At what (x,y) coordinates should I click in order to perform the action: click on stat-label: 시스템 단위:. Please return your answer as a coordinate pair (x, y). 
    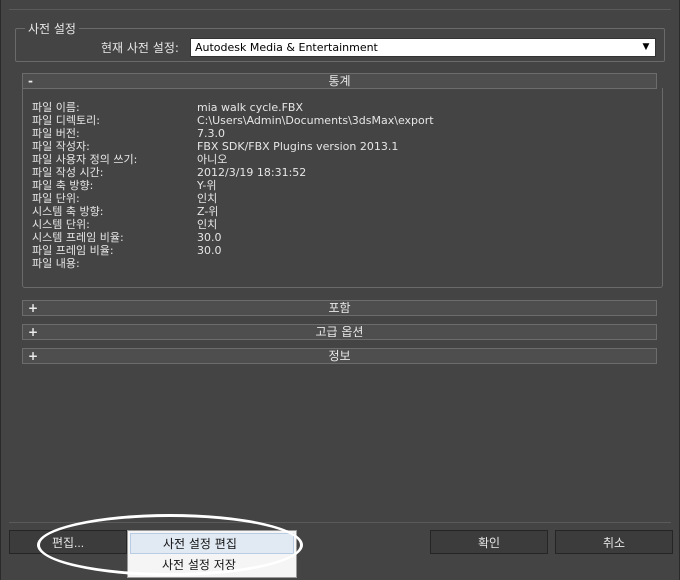
    Looking at the image, I should click on (61, 224).